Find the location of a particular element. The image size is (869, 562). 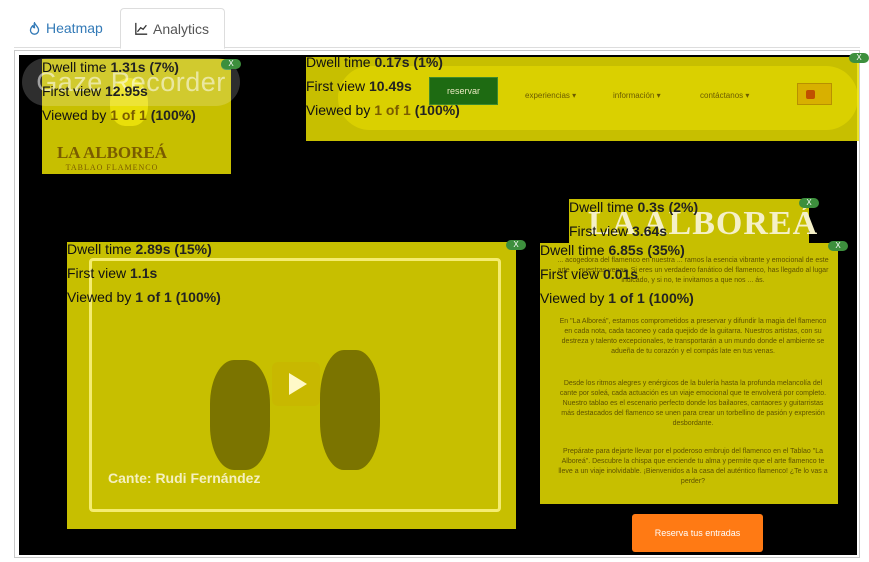

logo-text: LA ALBOREÁ TABLAO FLAMENCO is located at coordinates (112, 157).